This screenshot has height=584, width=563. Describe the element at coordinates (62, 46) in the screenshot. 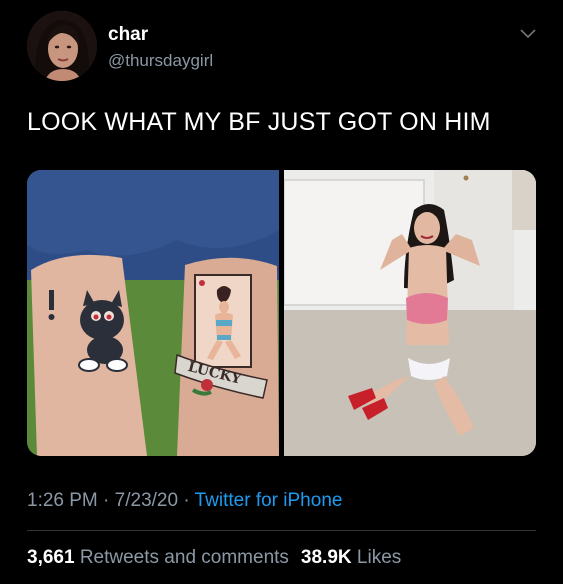

I see `avatar` at that location.